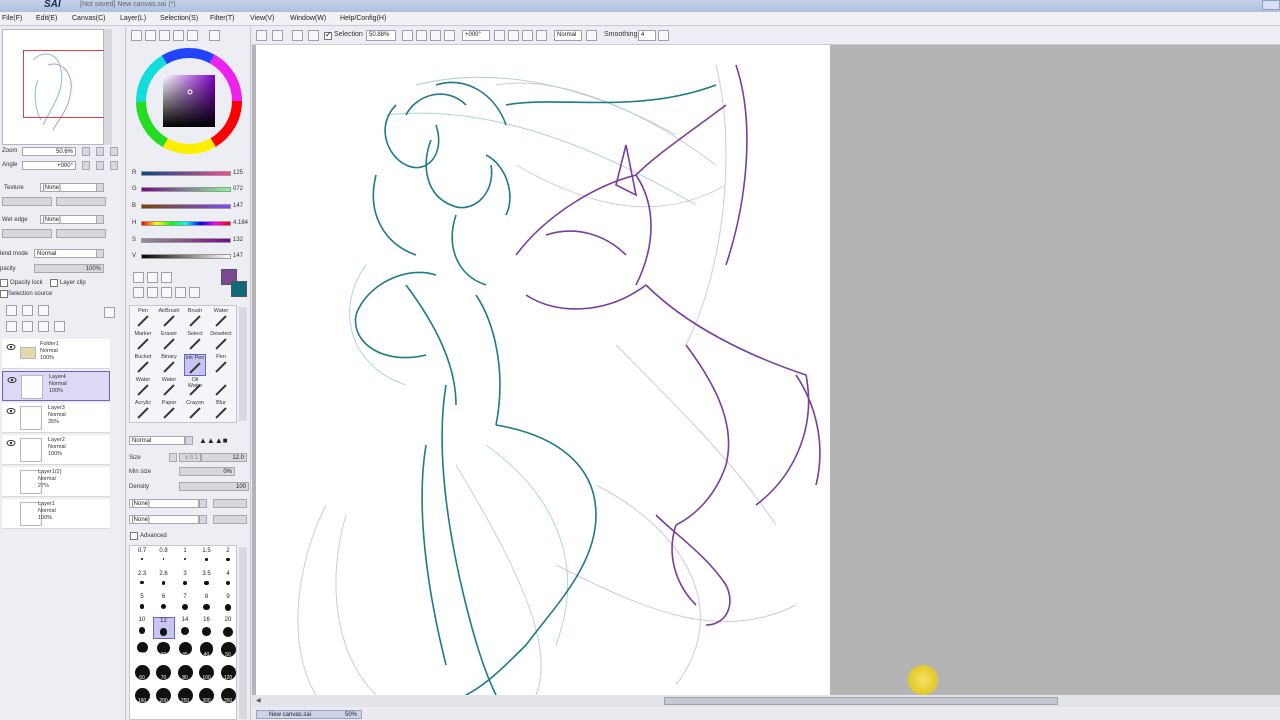 Image resolution: width=1280 pixels, height=720 pixels. Describe the element at coordinates (164, 519) in the screenshot. I see `brush-texture-select: [None]` at that location.